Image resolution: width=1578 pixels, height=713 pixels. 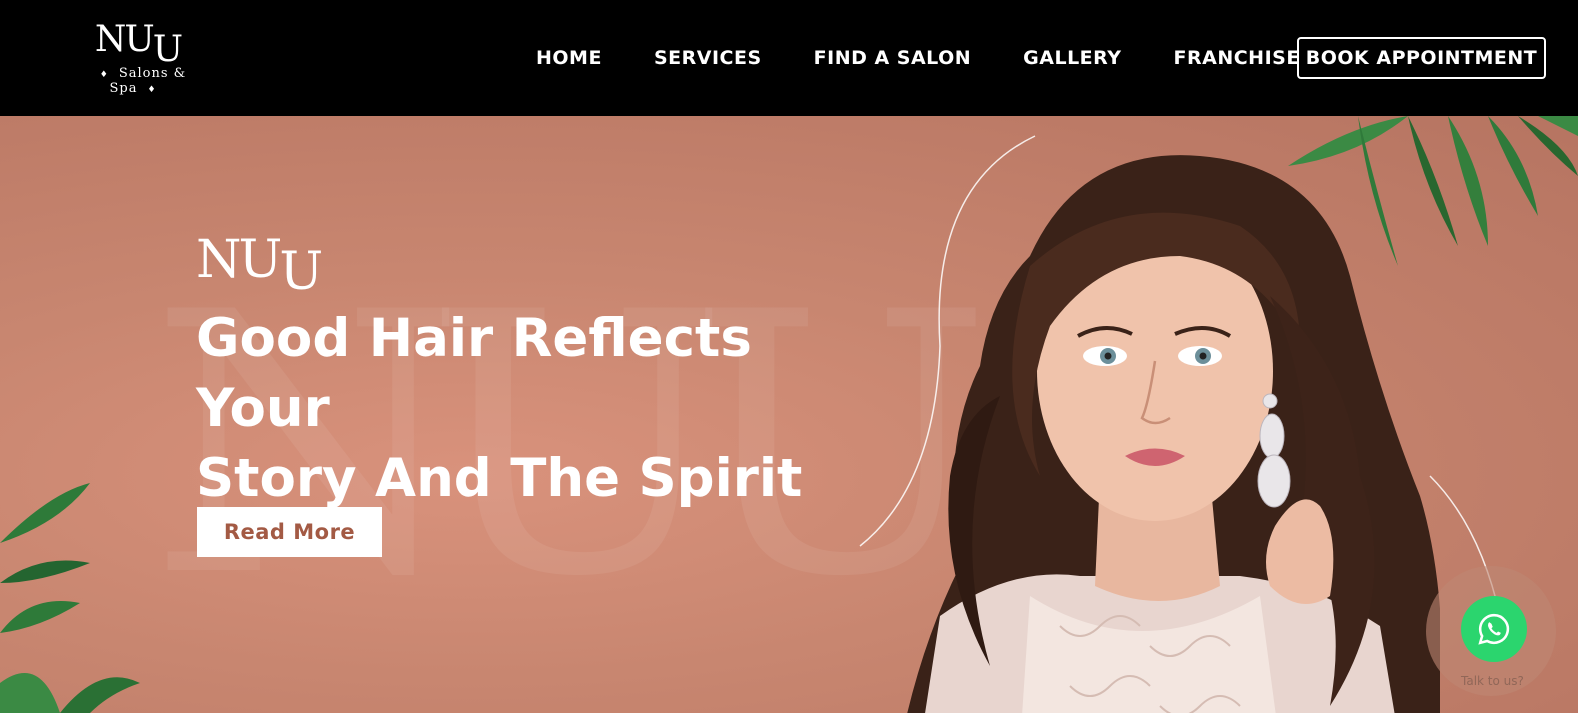 What do you see at coordinates (289, 532) in the screenshot?
I see `read-more-button: Read More` at bounding box center [289, 532].